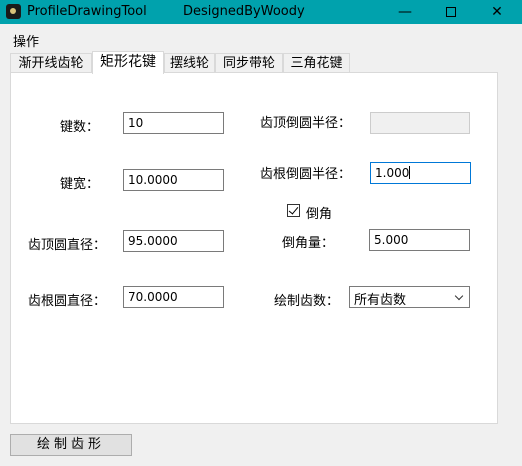  I want to click on tip-diameter-label: 齿顶圆直径：, so click(67, 245).